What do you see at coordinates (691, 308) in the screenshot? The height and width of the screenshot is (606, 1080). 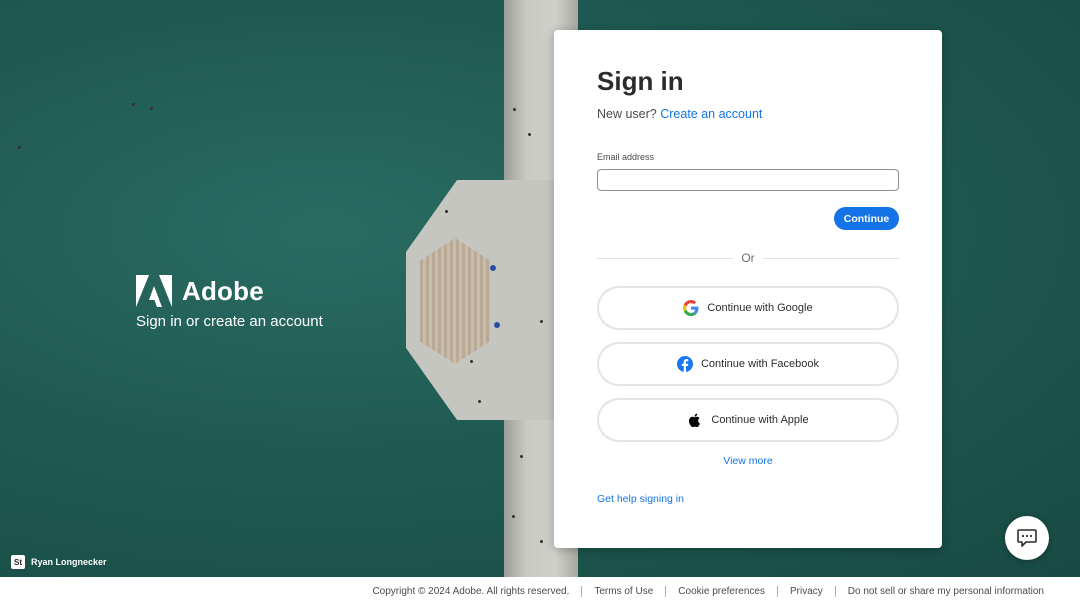 I see `google-icon` at bounding box center [691, 308].